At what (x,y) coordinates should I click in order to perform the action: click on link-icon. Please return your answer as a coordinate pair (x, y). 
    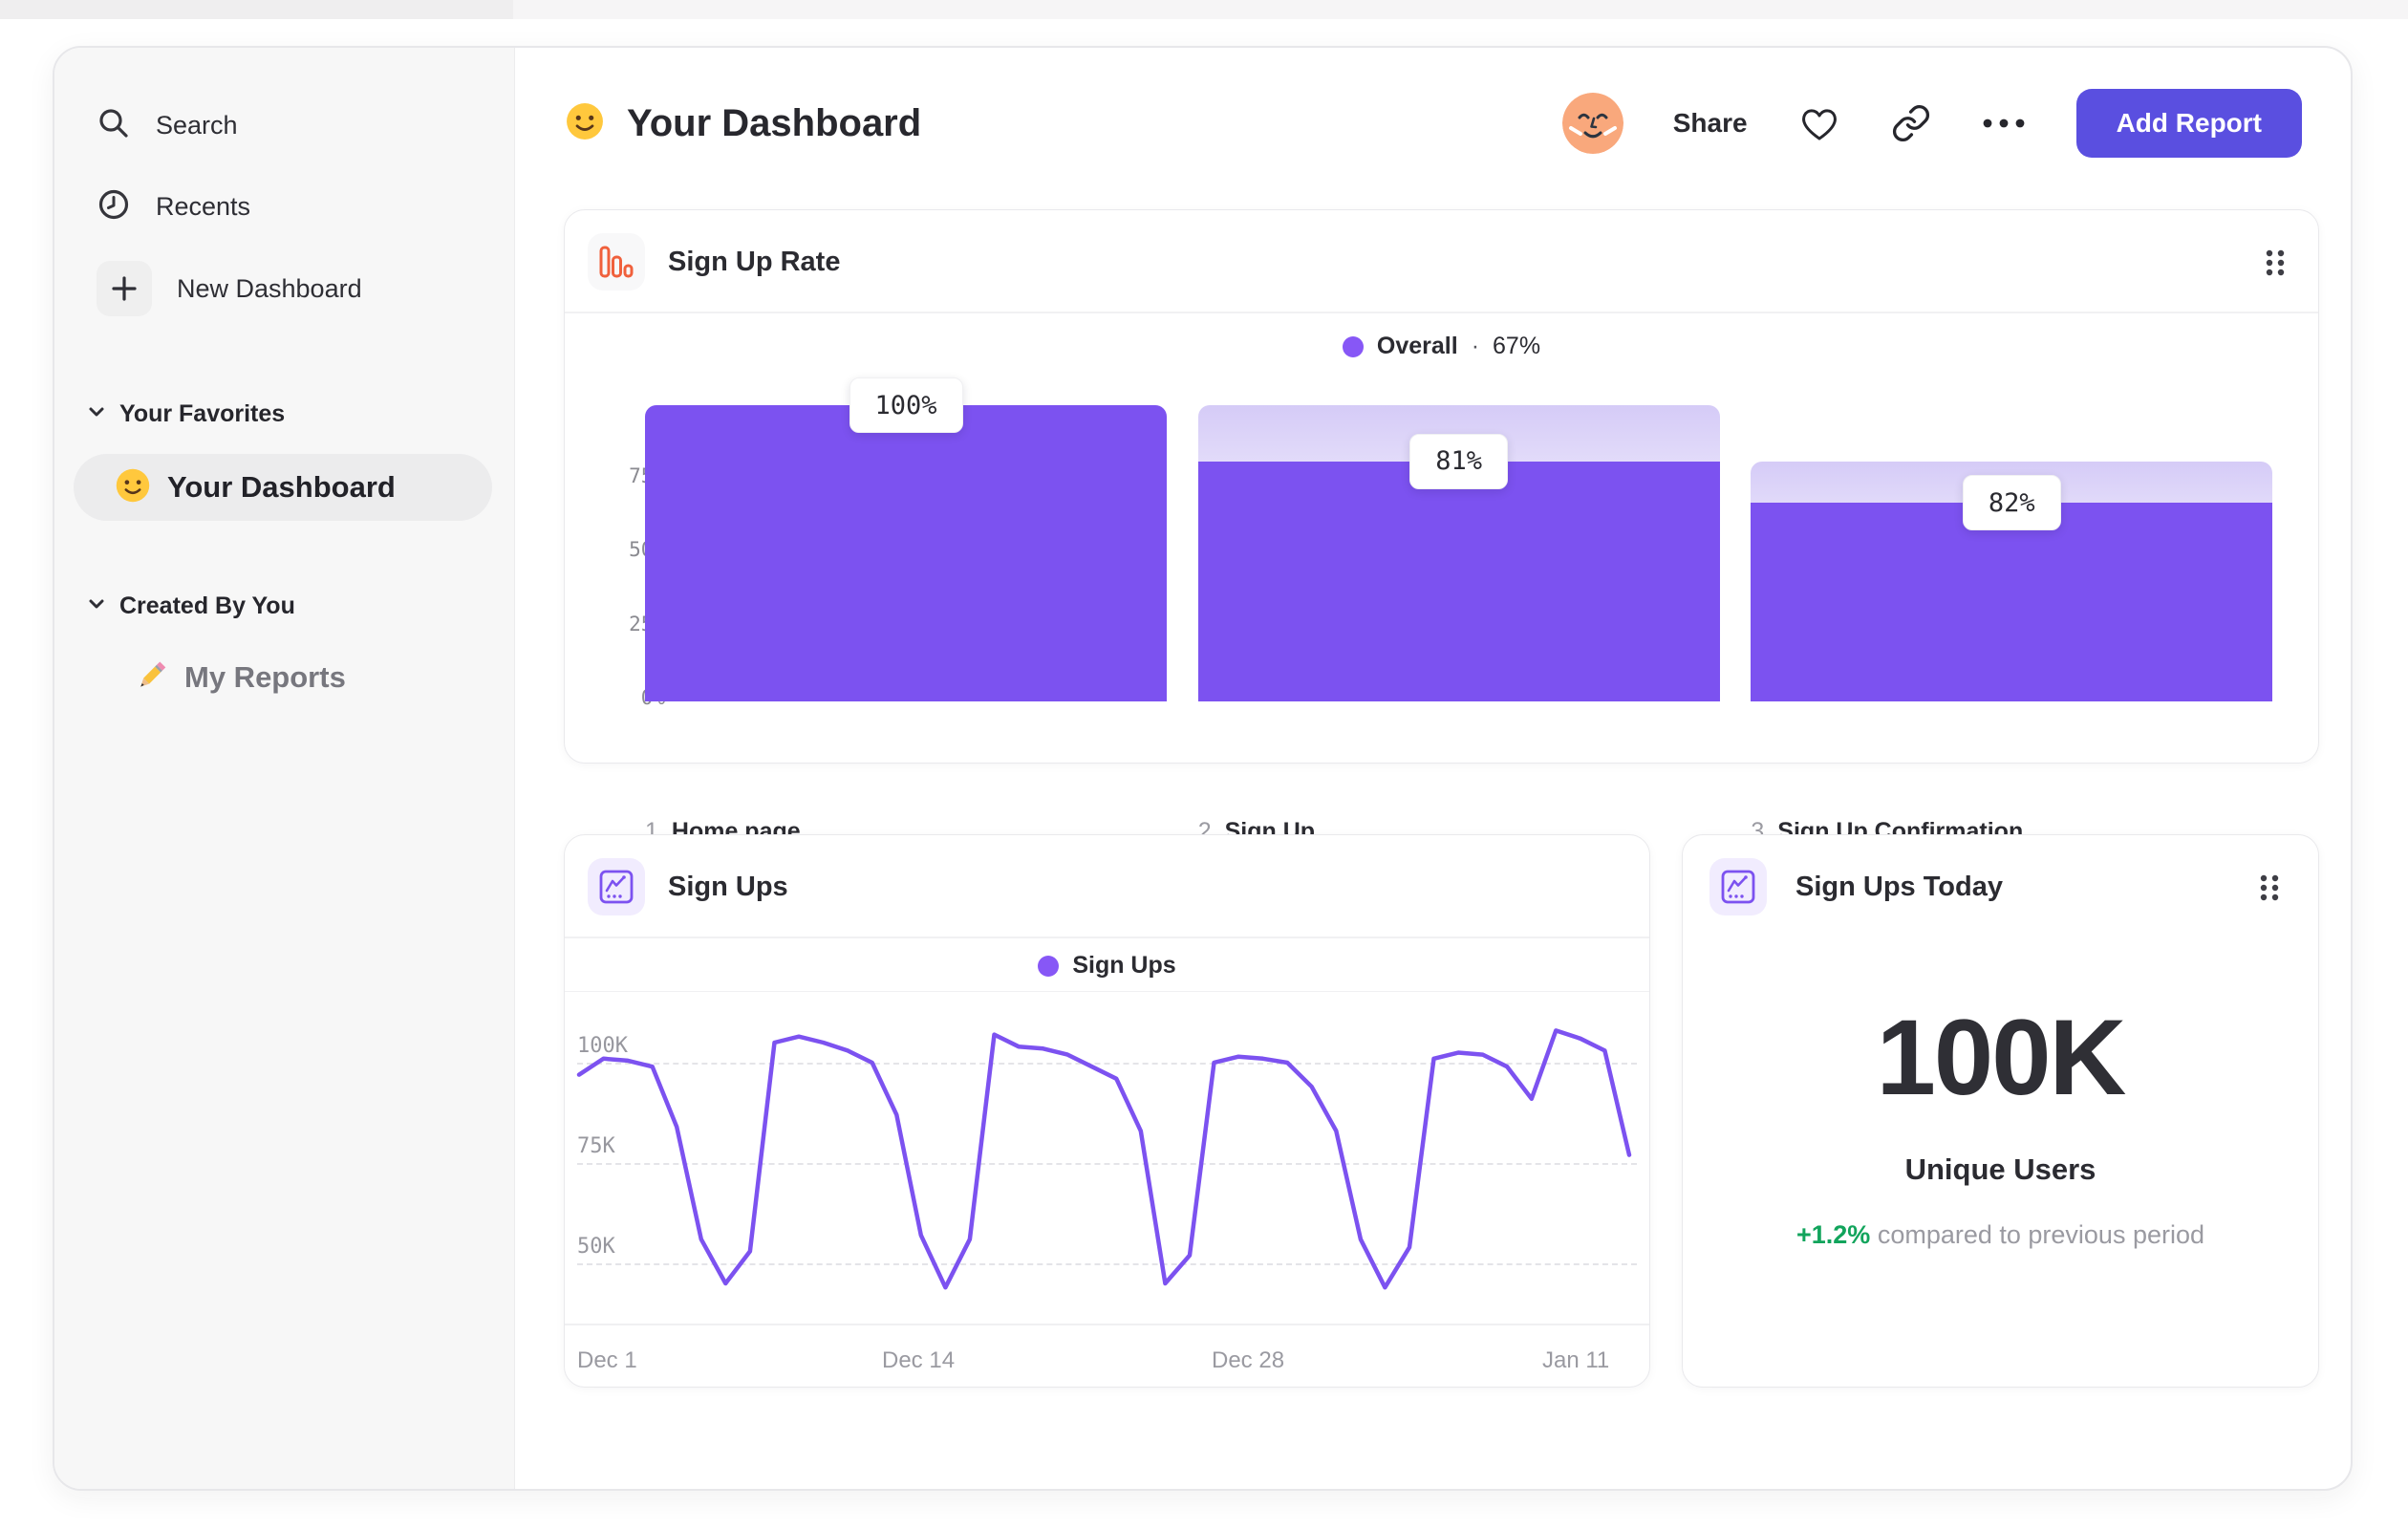
    Looking at the image, I should click on (1911, 123).